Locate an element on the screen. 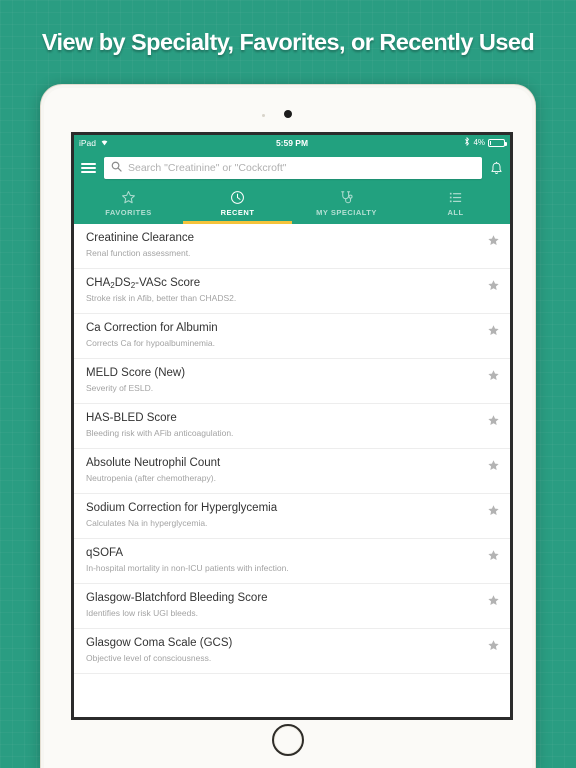 The height and width of the screenshot is (768, 576). tab-my-specialty: MY SPECIALTY is located at coordinates (346, 205).